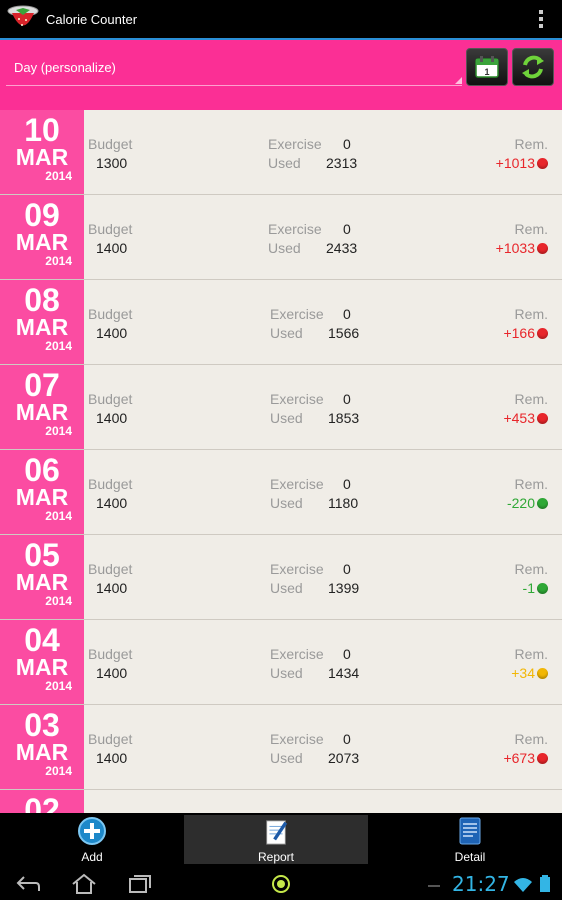 The height and width of the screenshot is (900, 562). What do you see at coordinates (344, 418) in the screenshot?
I see `used-value: 1853` at bounding box center [344, 418].